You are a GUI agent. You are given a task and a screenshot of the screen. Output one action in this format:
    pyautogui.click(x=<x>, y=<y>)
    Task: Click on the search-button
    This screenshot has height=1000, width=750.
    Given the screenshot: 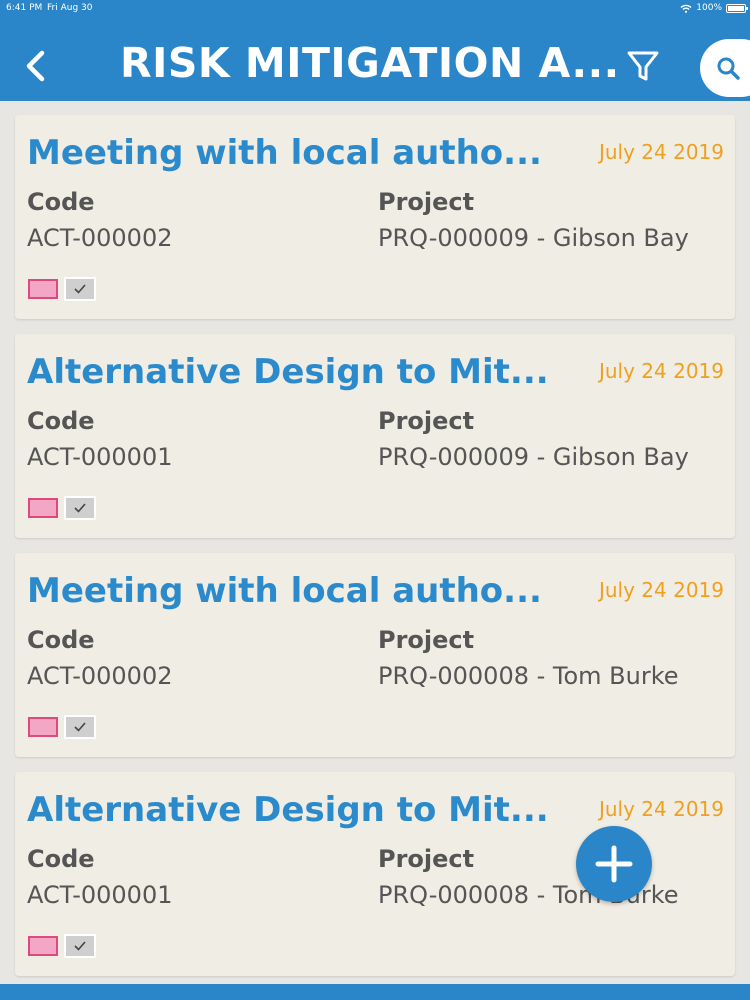 What is the action you would take?
    pyautogui.click(x=725, y=68)
    